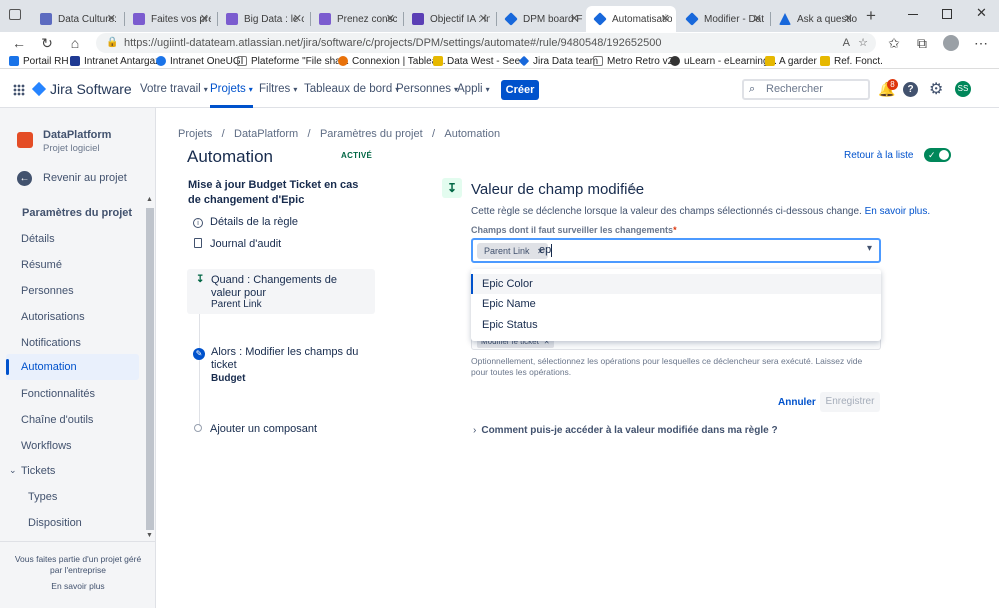  What do you see at coordinates (850, 402) in the screenshot?
I see `save-button: Enregistrer` at bounding box center [850, 402].